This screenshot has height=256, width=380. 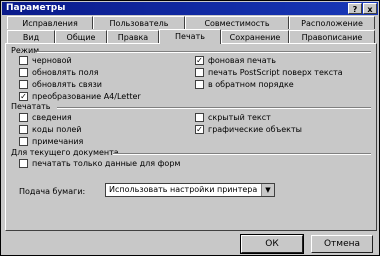 I want to click on checkbox-form-data-only: печатать только данные для форм, so click(x=99, y=163).